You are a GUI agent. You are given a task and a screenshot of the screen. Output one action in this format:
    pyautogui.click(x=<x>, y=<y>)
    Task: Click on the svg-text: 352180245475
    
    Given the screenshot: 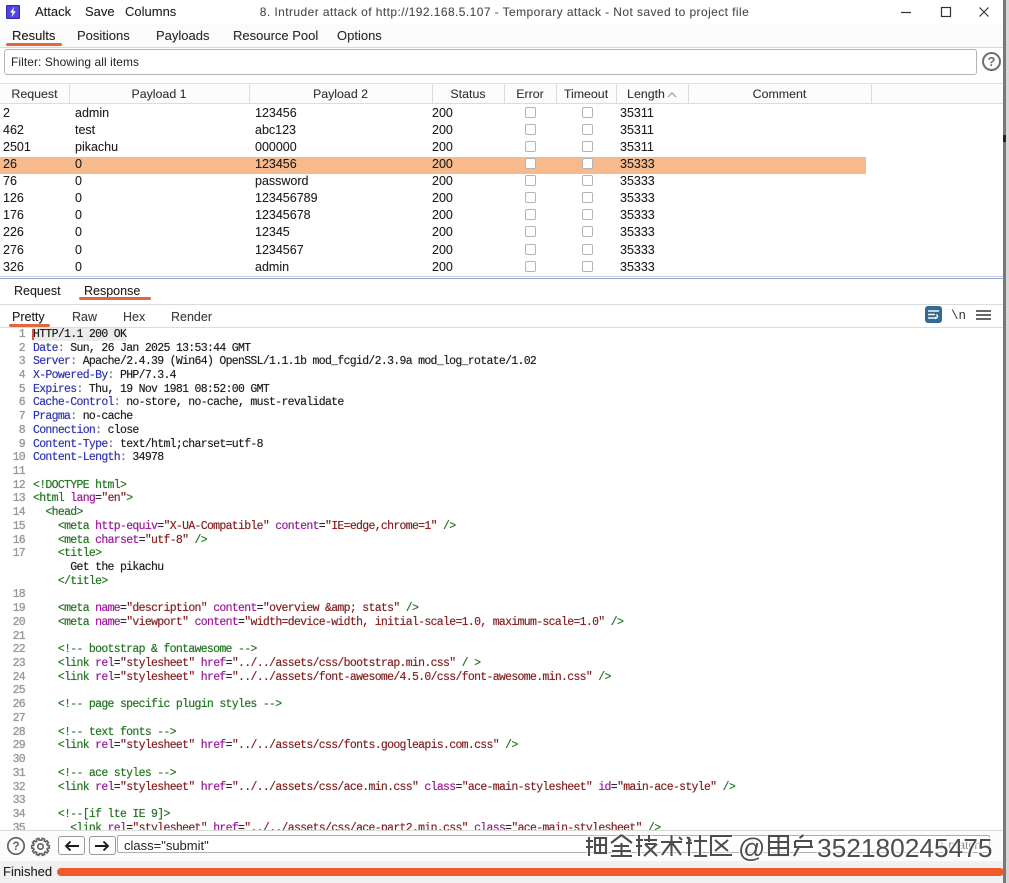 What is the action you would take?
    pyautogui.click(x=905, y=847)
    